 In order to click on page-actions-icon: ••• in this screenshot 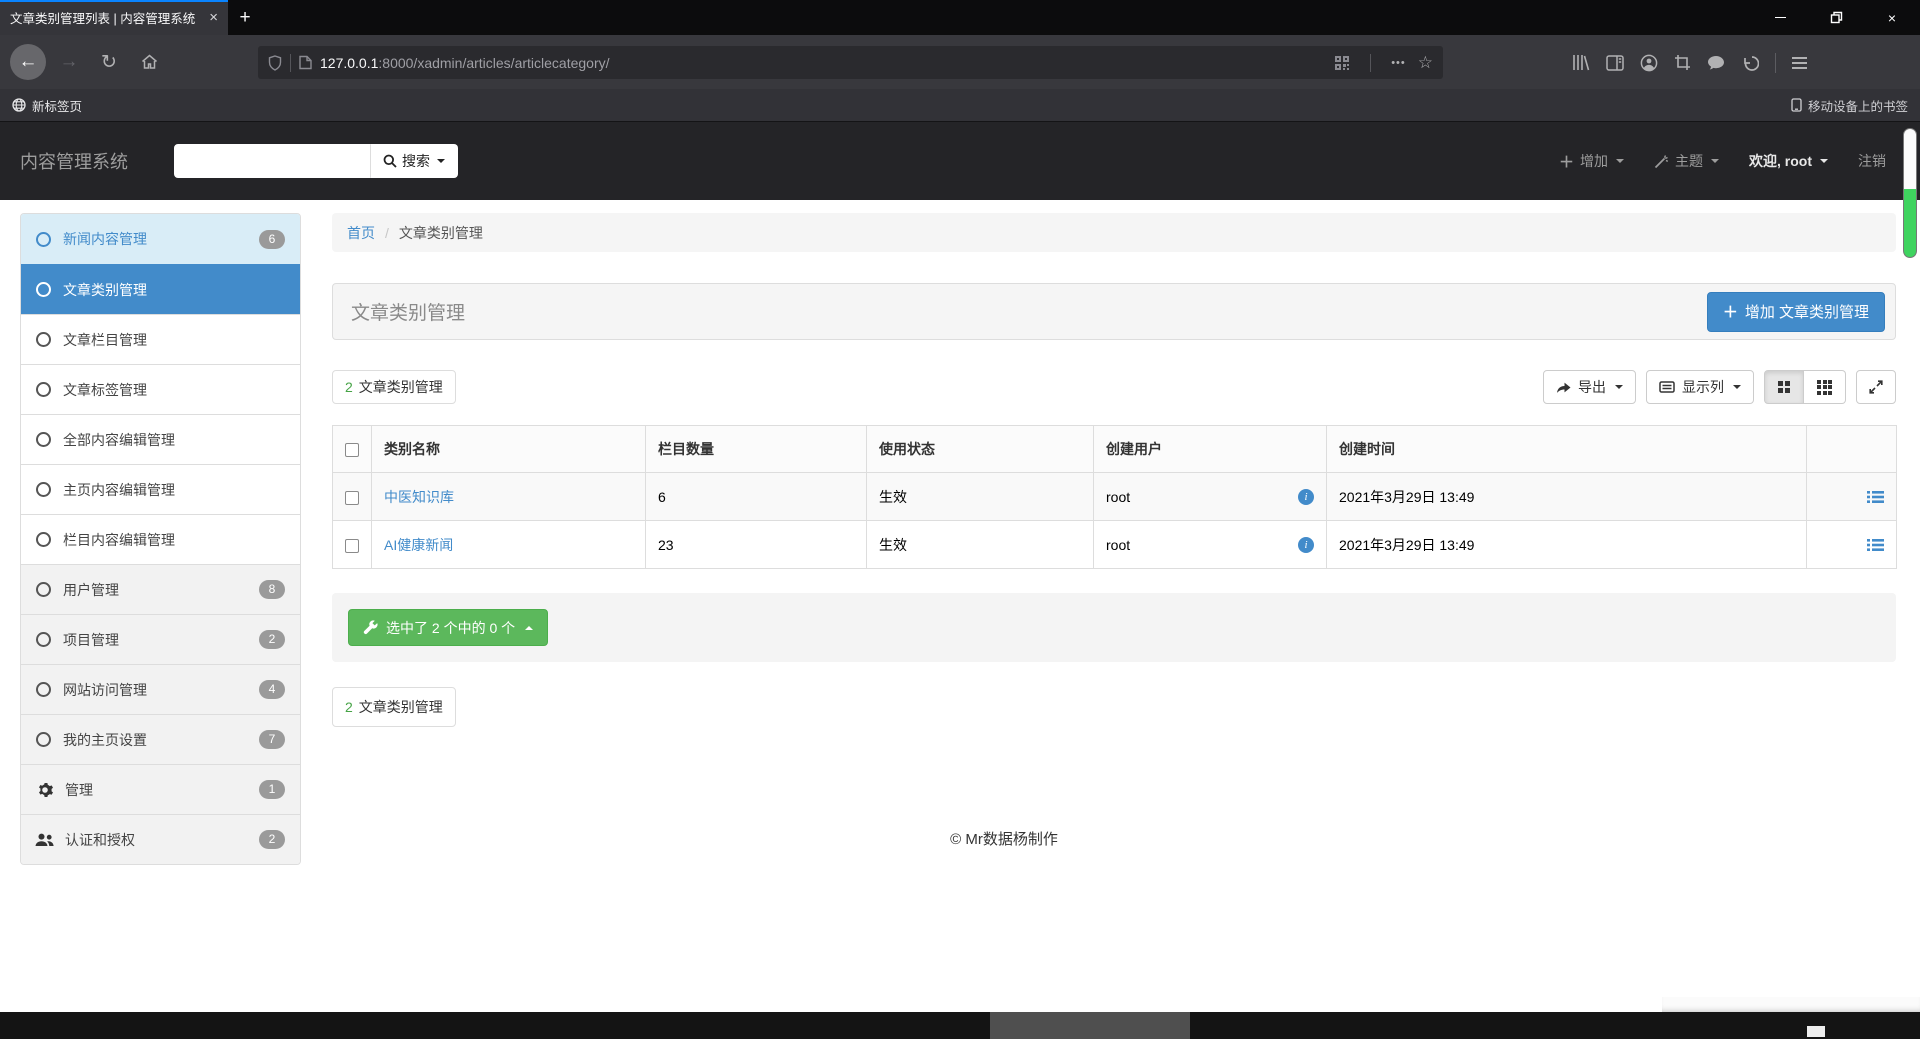, I will do `click(1398, 63)`.